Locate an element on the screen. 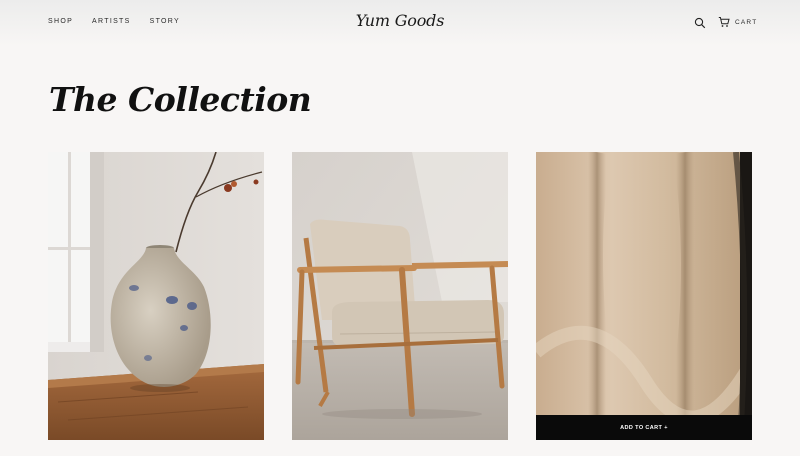 This screenshot has height=456, width=800. cart-button: CART is located at coordinates (737, 22).